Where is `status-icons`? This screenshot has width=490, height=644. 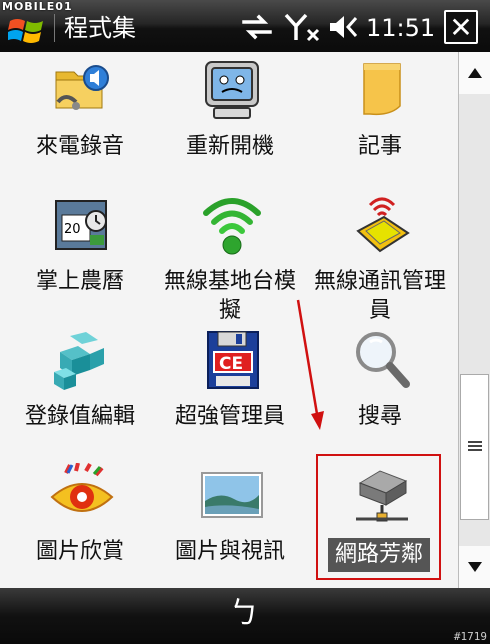
status-icons is located at coordinates (300, 27).